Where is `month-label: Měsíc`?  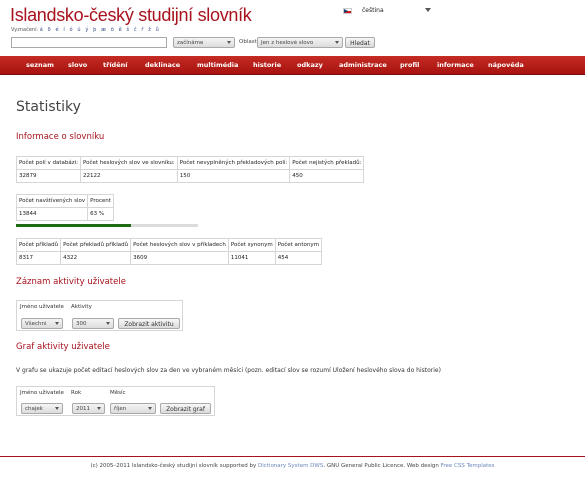
month-label: Měsíc is located at coordinates (118, 393).